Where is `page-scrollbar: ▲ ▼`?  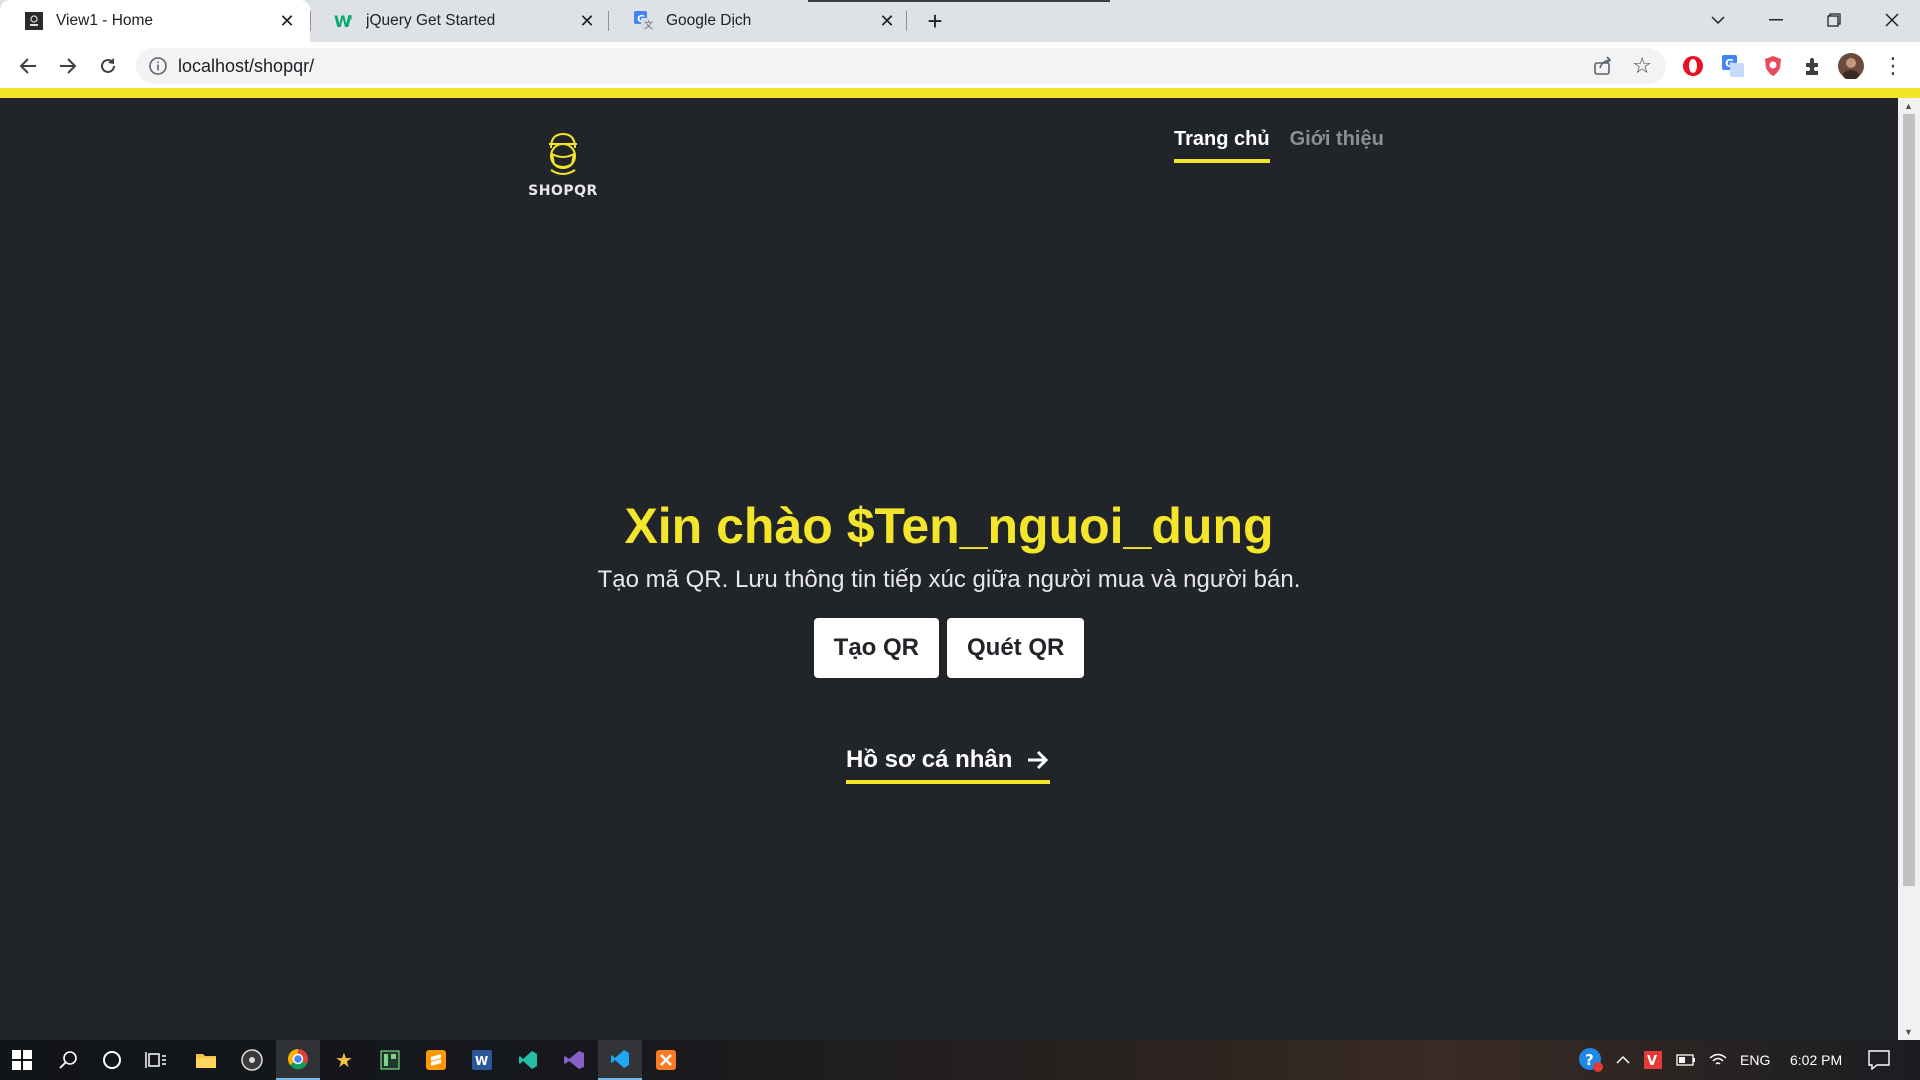
page-scrollbar: ▲ ▼ is located at coordinates (1909, 569).